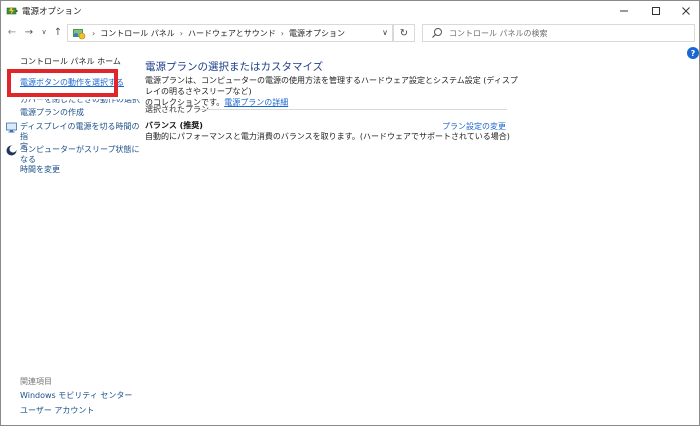 This screenshot has height=426, width=700. I want to click on arrow-right-icon: →, so click(29, 32).